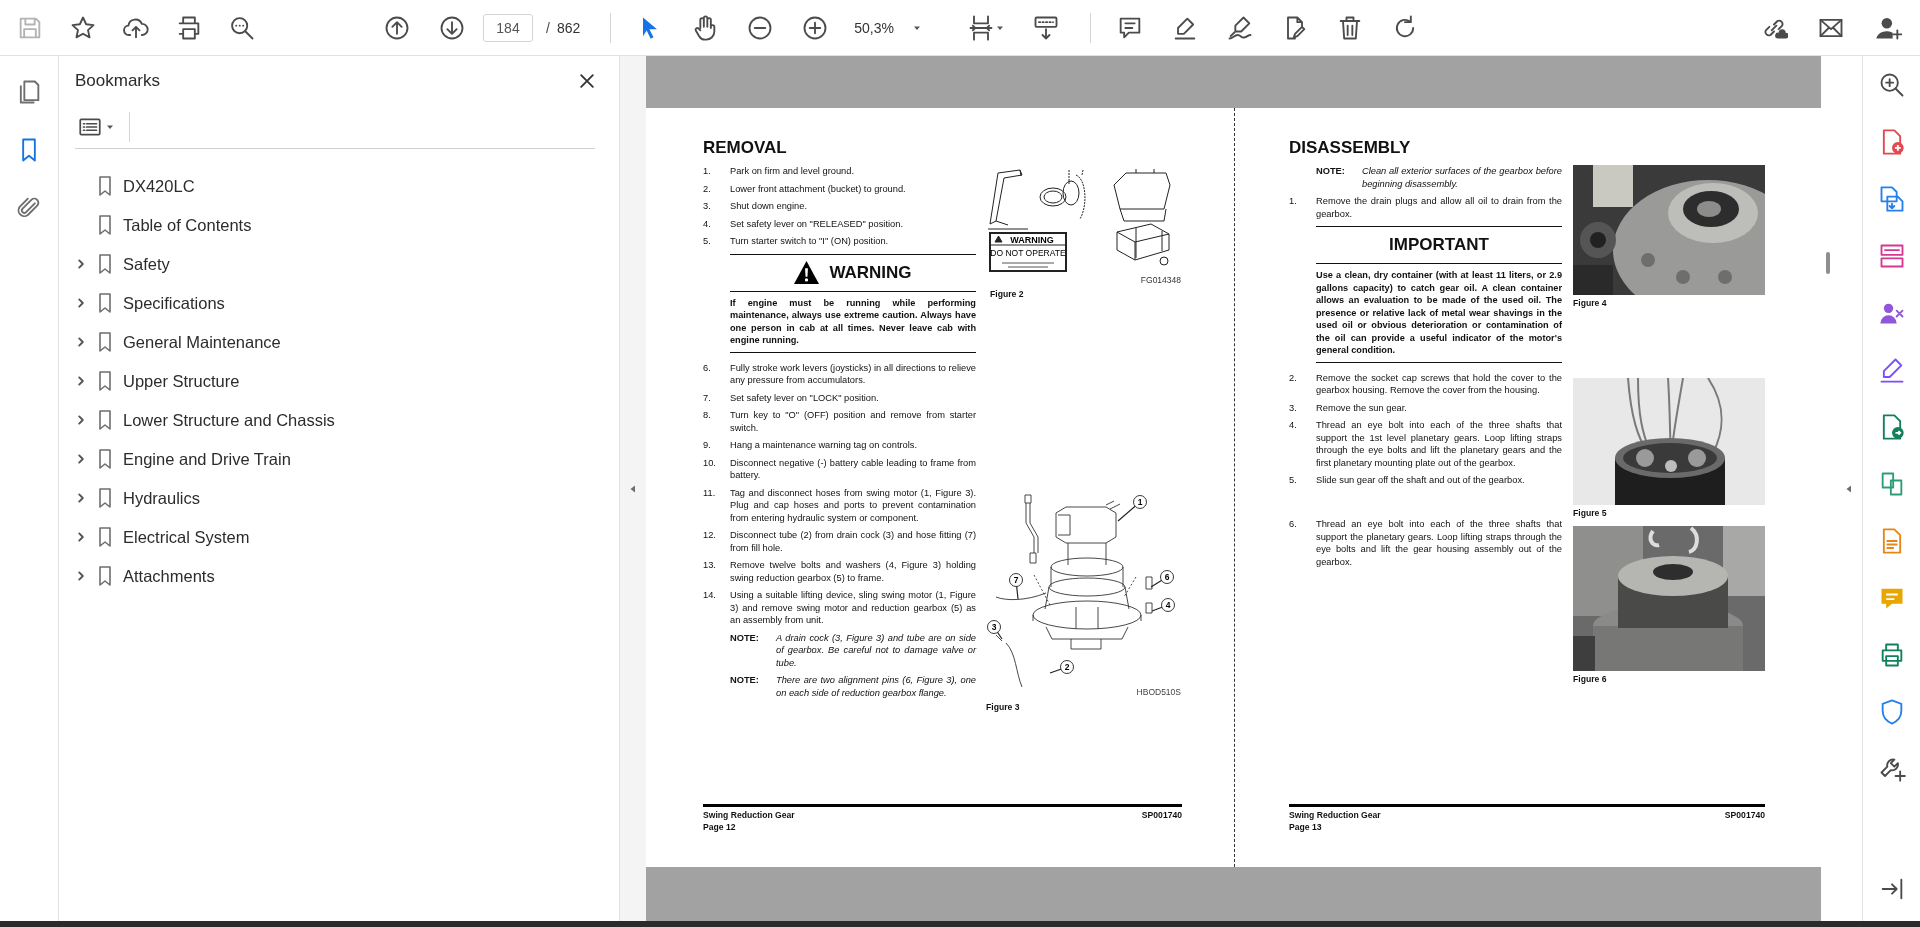 The image size is (1920, 927). I want to click on step-text: Slide sun gear off the shaft and out of the gearbox., so click(1421, 480).